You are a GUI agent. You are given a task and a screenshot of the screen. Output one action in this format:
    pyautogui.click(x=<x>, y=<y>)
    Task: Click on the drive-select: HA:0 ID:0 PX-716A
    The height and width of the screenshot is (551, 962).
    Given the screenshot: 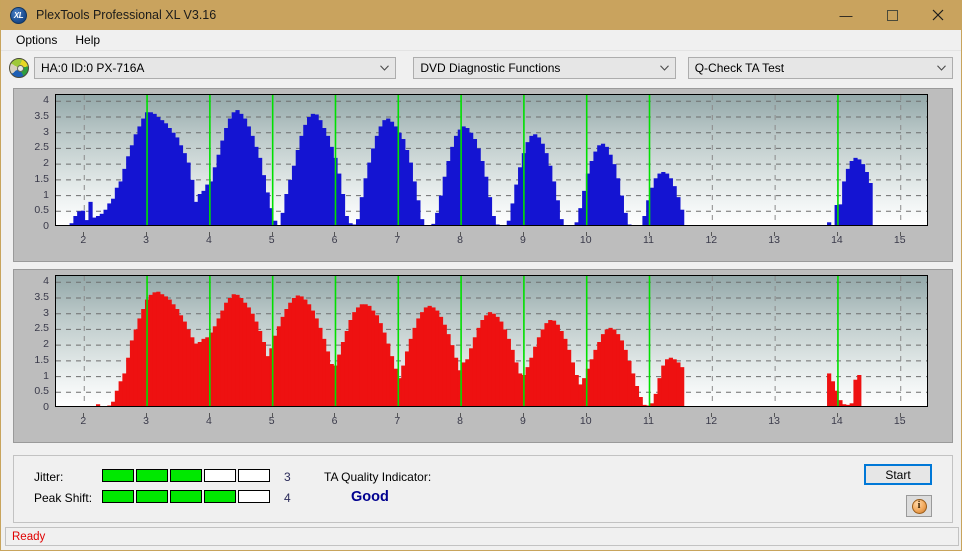 What is the action you would take?
    pyautogui.click(x=215, y=67)
    